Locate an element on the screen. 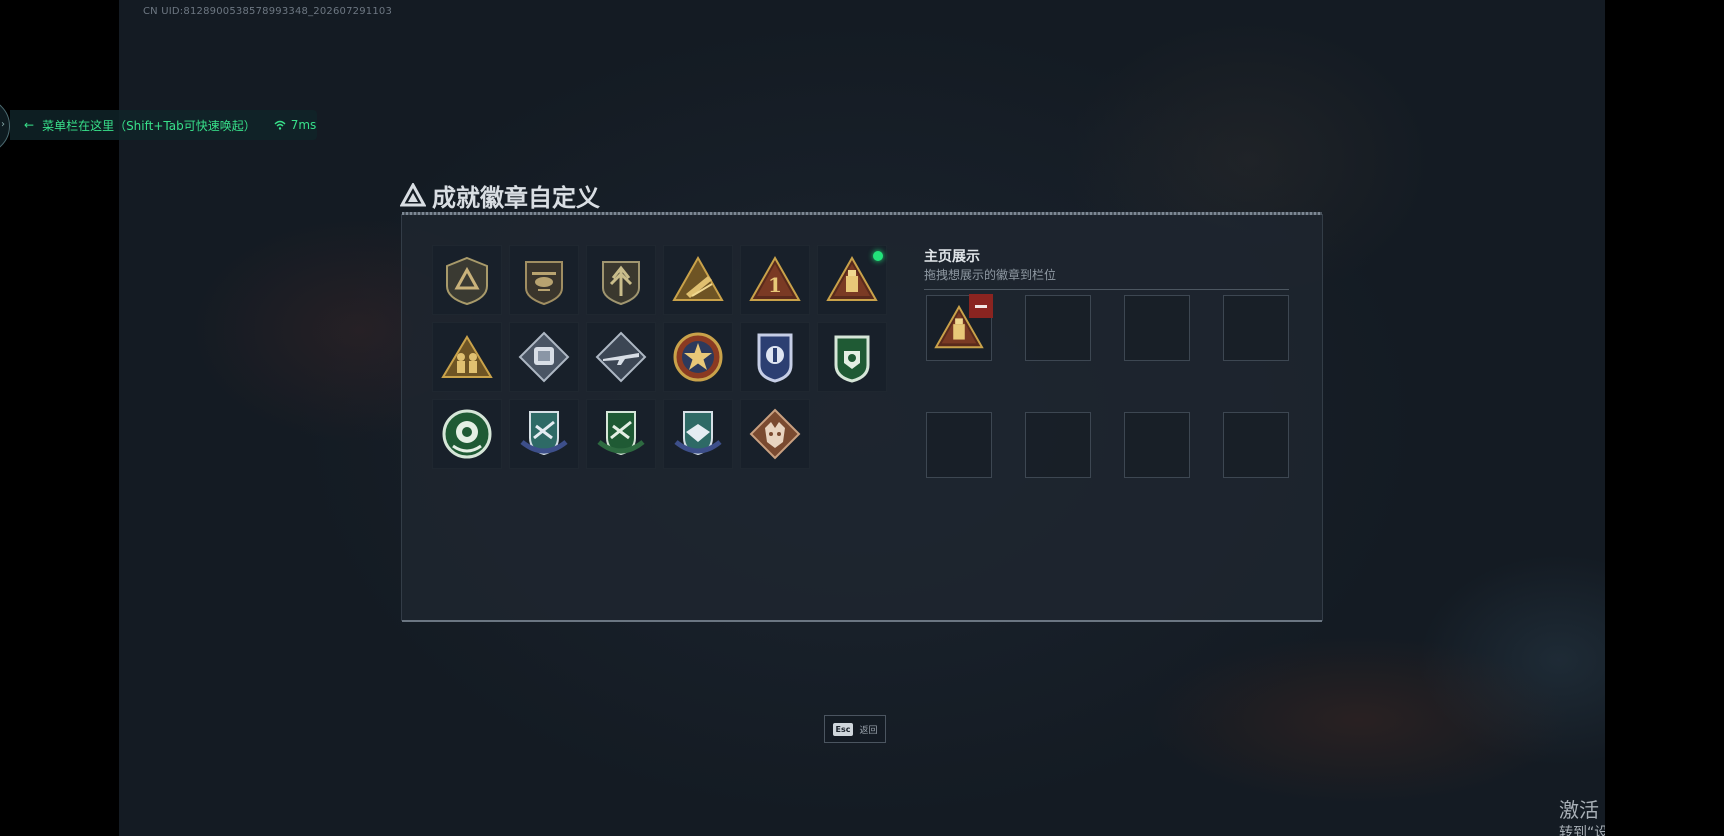 Image resolution: width=1724 pixels, height=836 pixels. new-badge-indicator is located at coordinates (878, 256).